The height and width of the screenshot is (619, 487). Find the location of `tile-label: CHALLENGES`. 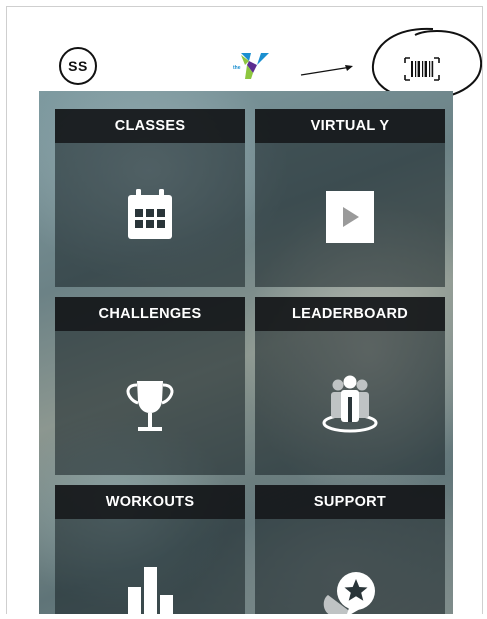

tile-label: CHALLENGES is located at coordinates (150, 314).